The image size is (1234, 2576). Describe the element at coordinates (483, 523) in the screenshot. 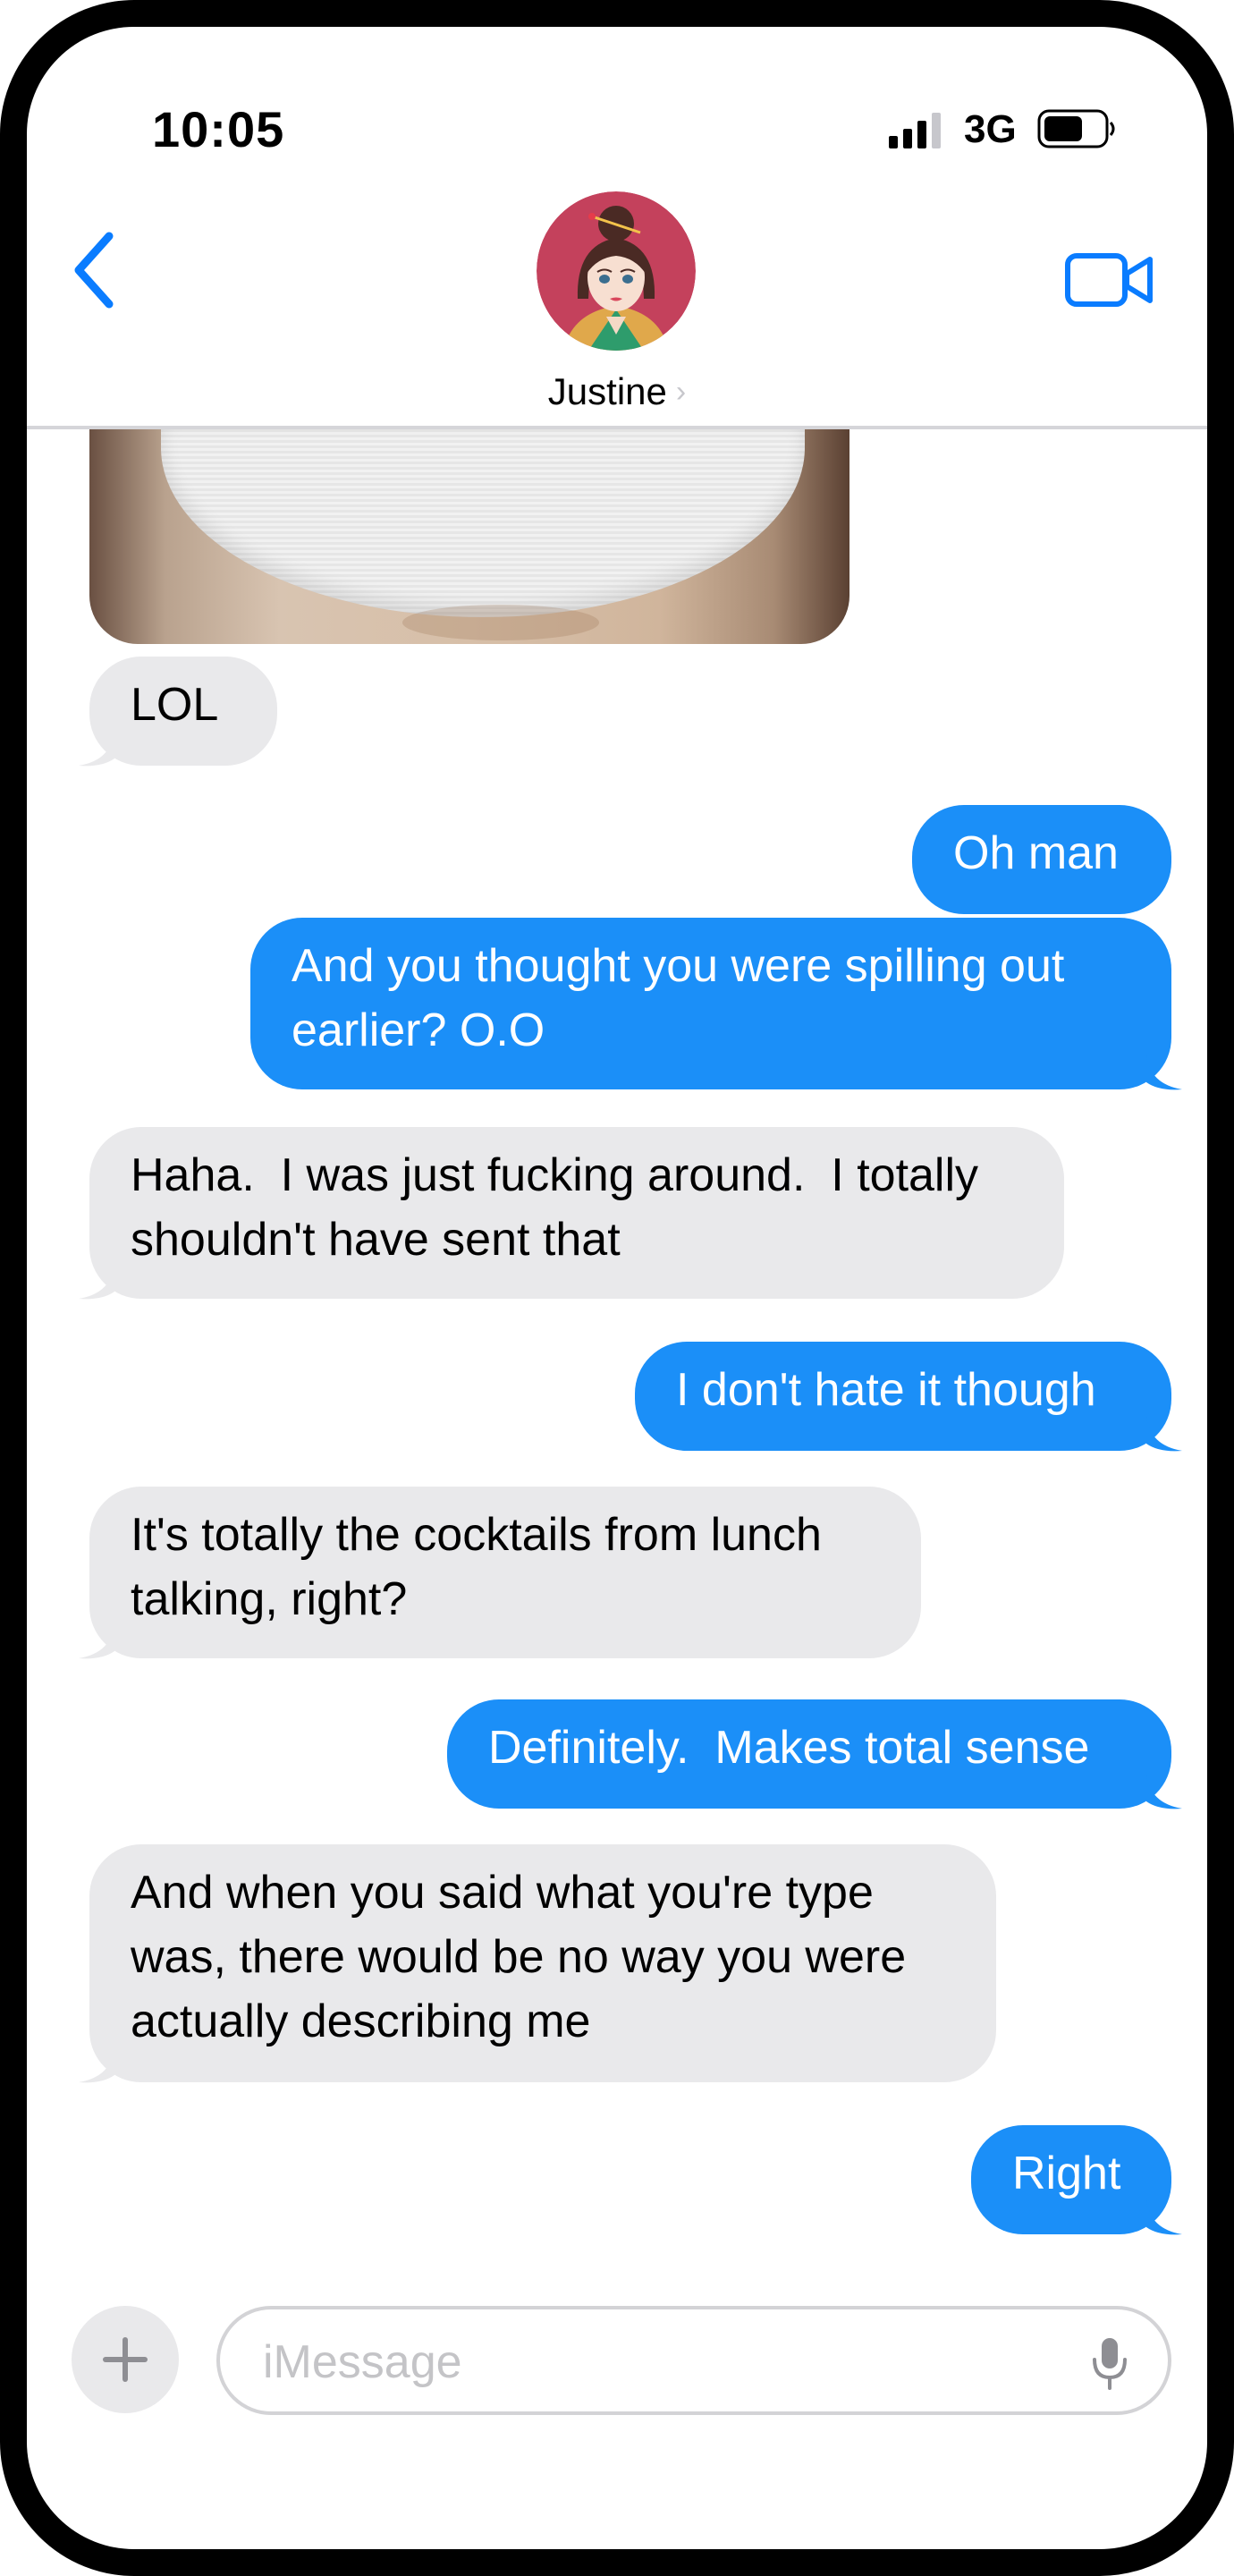

I see `photo-content` at that location.